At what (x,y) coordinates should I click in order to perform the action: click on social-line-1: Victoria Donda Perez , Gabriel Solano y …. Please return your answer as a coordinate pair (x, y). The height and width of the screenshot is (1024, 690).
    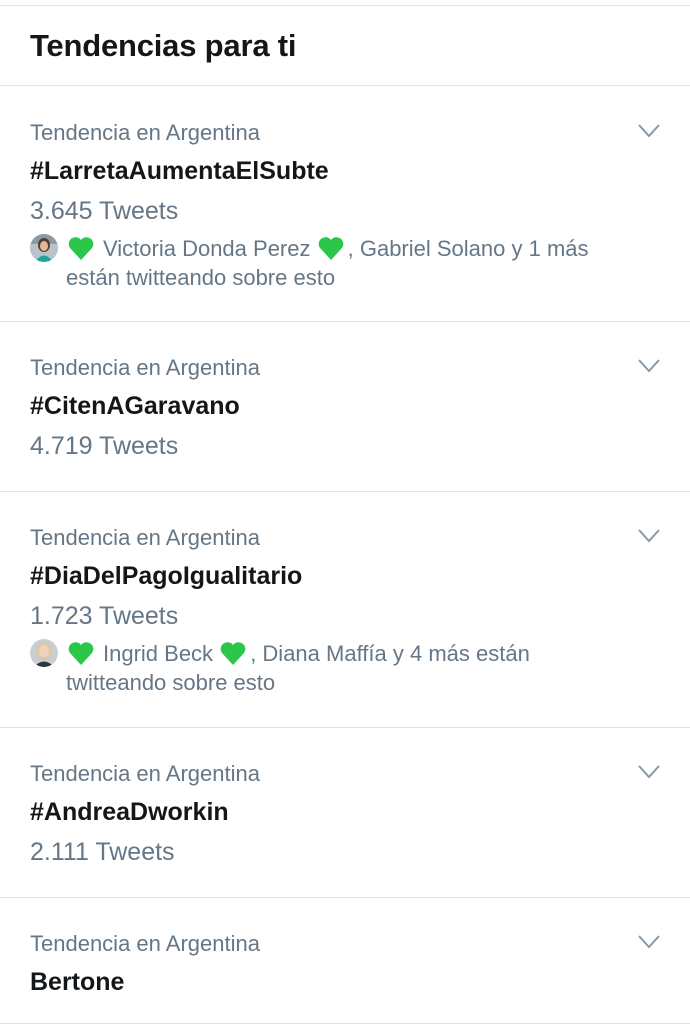
    Looking at the image, I should click on (328, 248).